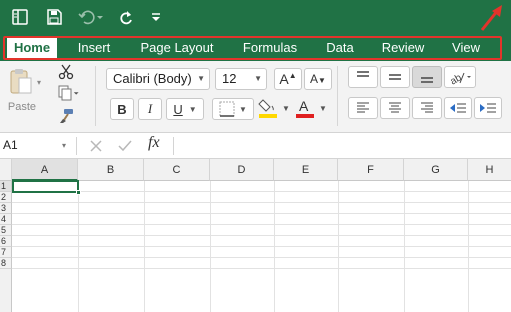  I want to click on decrease-indent-button, so click(458, 108).